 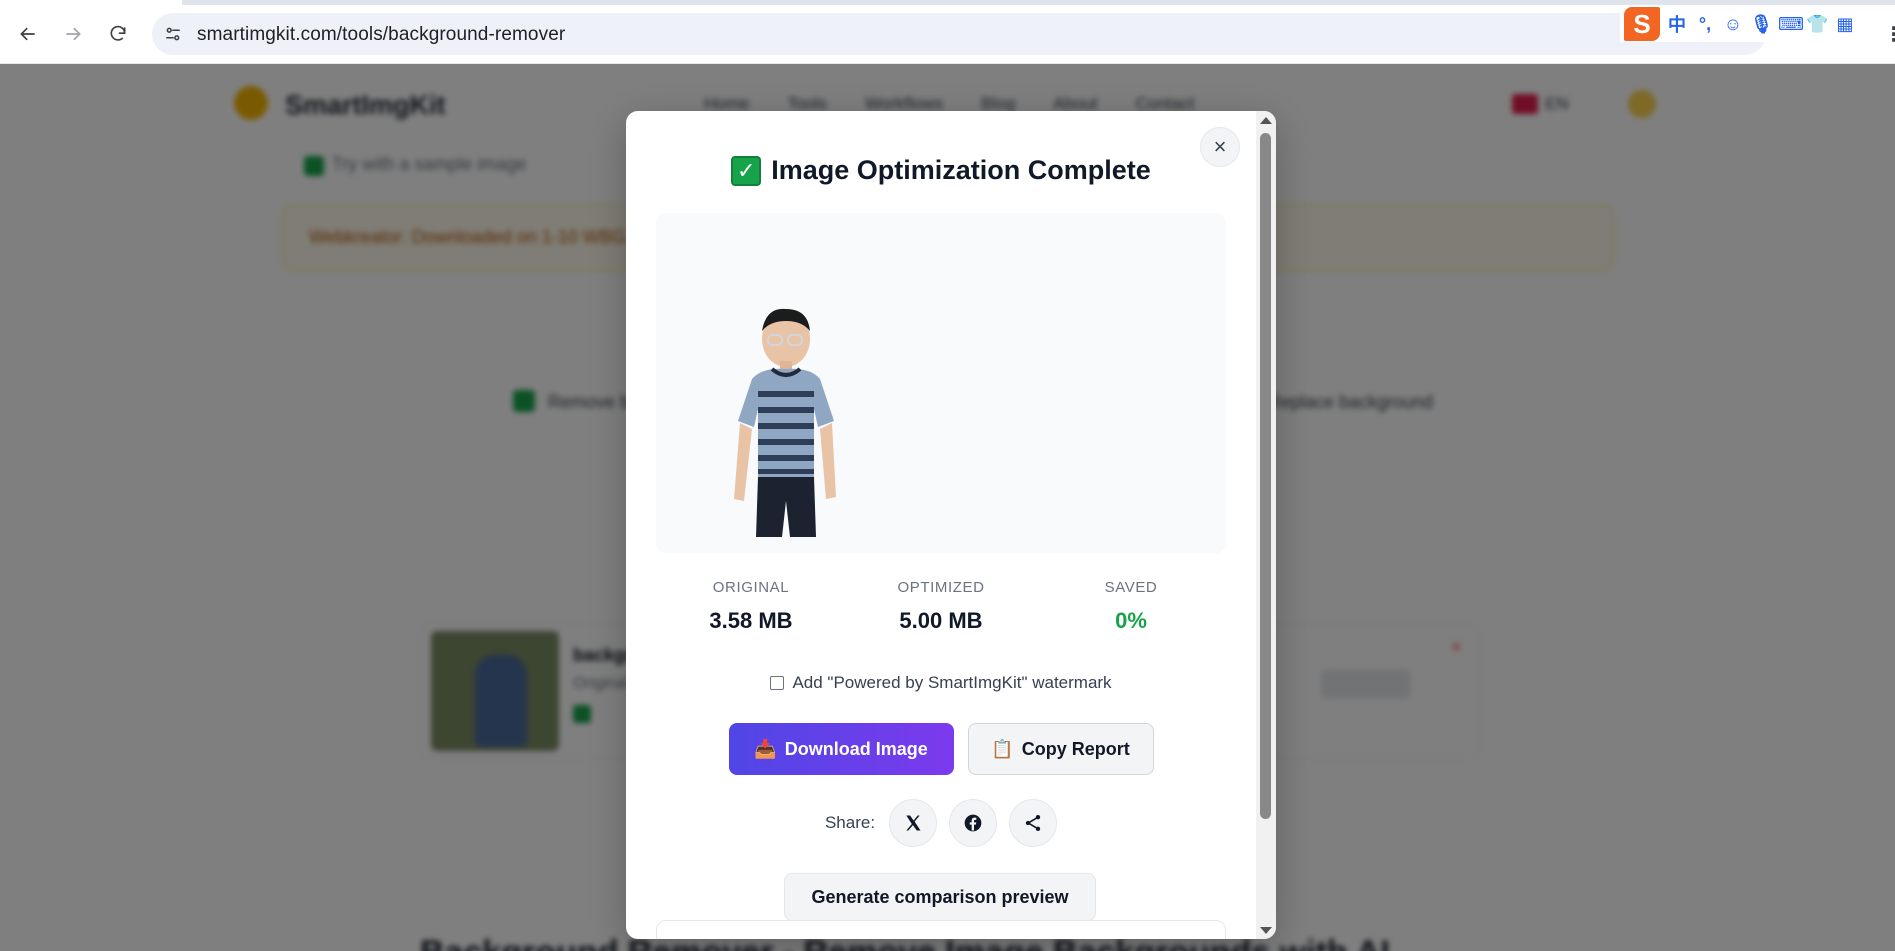 I want to click on check-mark-icon: ✓, so click(x=746, y=170).